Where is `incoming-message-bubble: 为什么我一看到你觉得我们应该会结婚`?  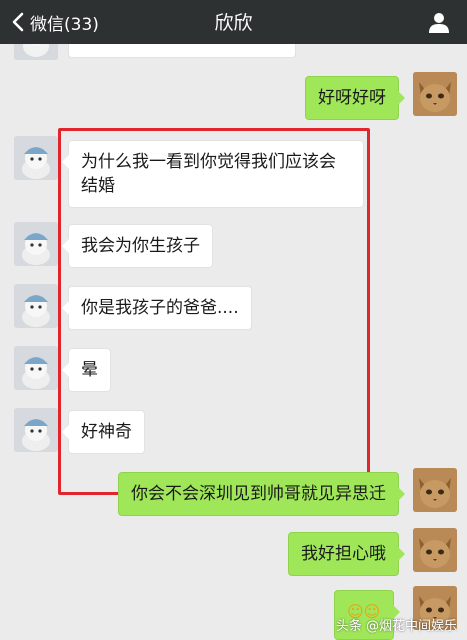 incoming-message-bubble: 为什么我一看到你觉得我们应该会结婚 is located at coordinates (213, 174).